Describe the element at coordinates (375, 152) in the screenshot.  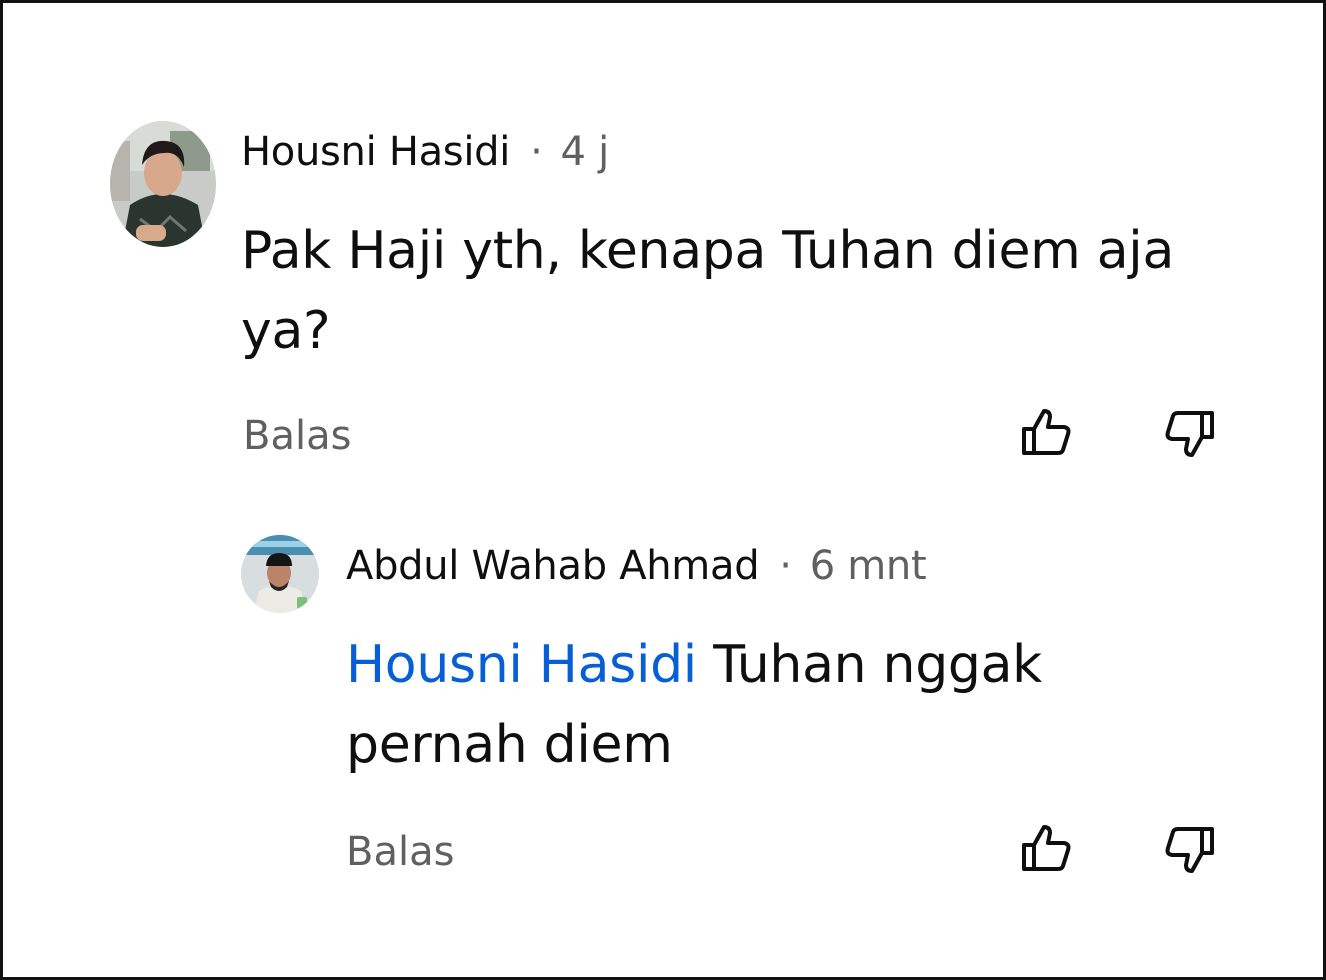
I see `comment-author-name: Housni Hasidi` at that location.